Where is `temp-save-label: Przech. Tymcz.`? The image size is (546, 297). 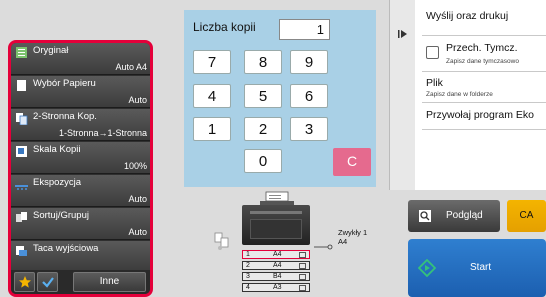 temp-save-label: Przech. Tymcz. is located at coordinates (482, 48).